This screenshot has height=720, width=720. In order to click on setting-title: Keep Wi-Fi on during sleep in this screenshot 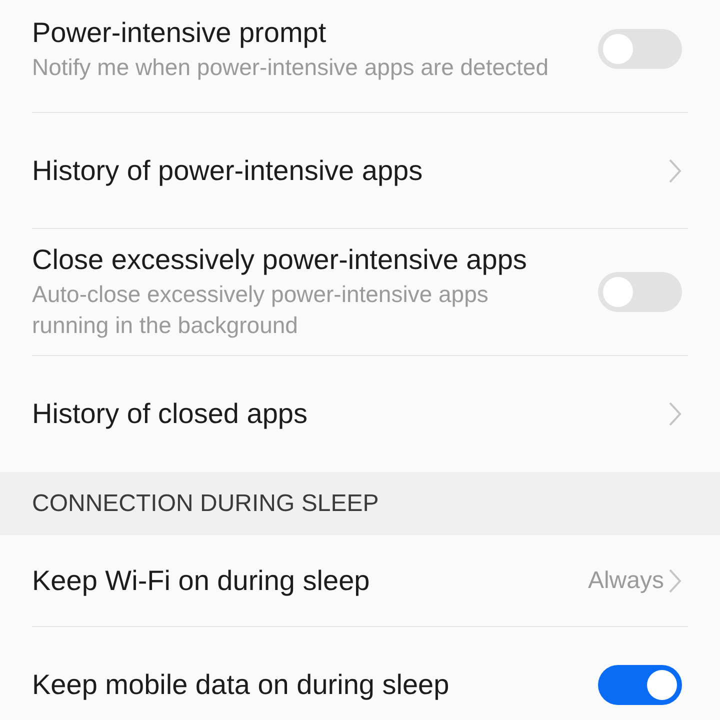, I will do `click(310, 581)`.